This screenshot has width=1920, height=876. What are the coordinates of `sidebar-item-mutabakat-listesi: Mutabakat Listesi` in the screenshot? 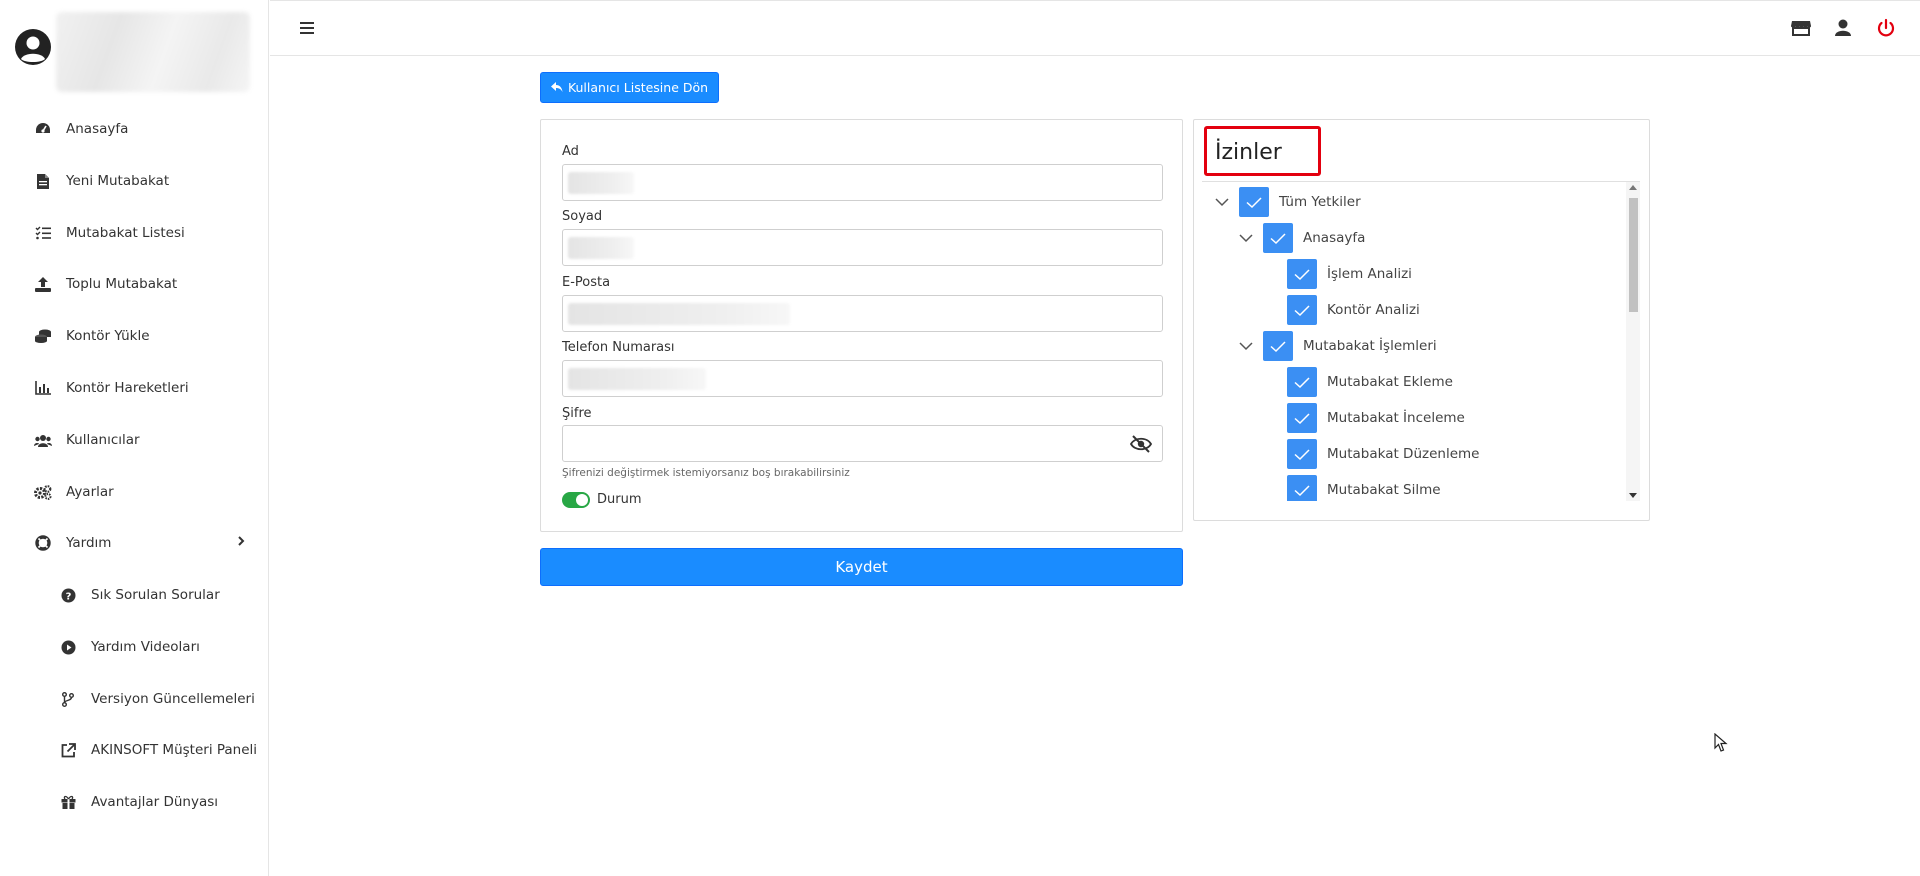 It's located at (134, 233).